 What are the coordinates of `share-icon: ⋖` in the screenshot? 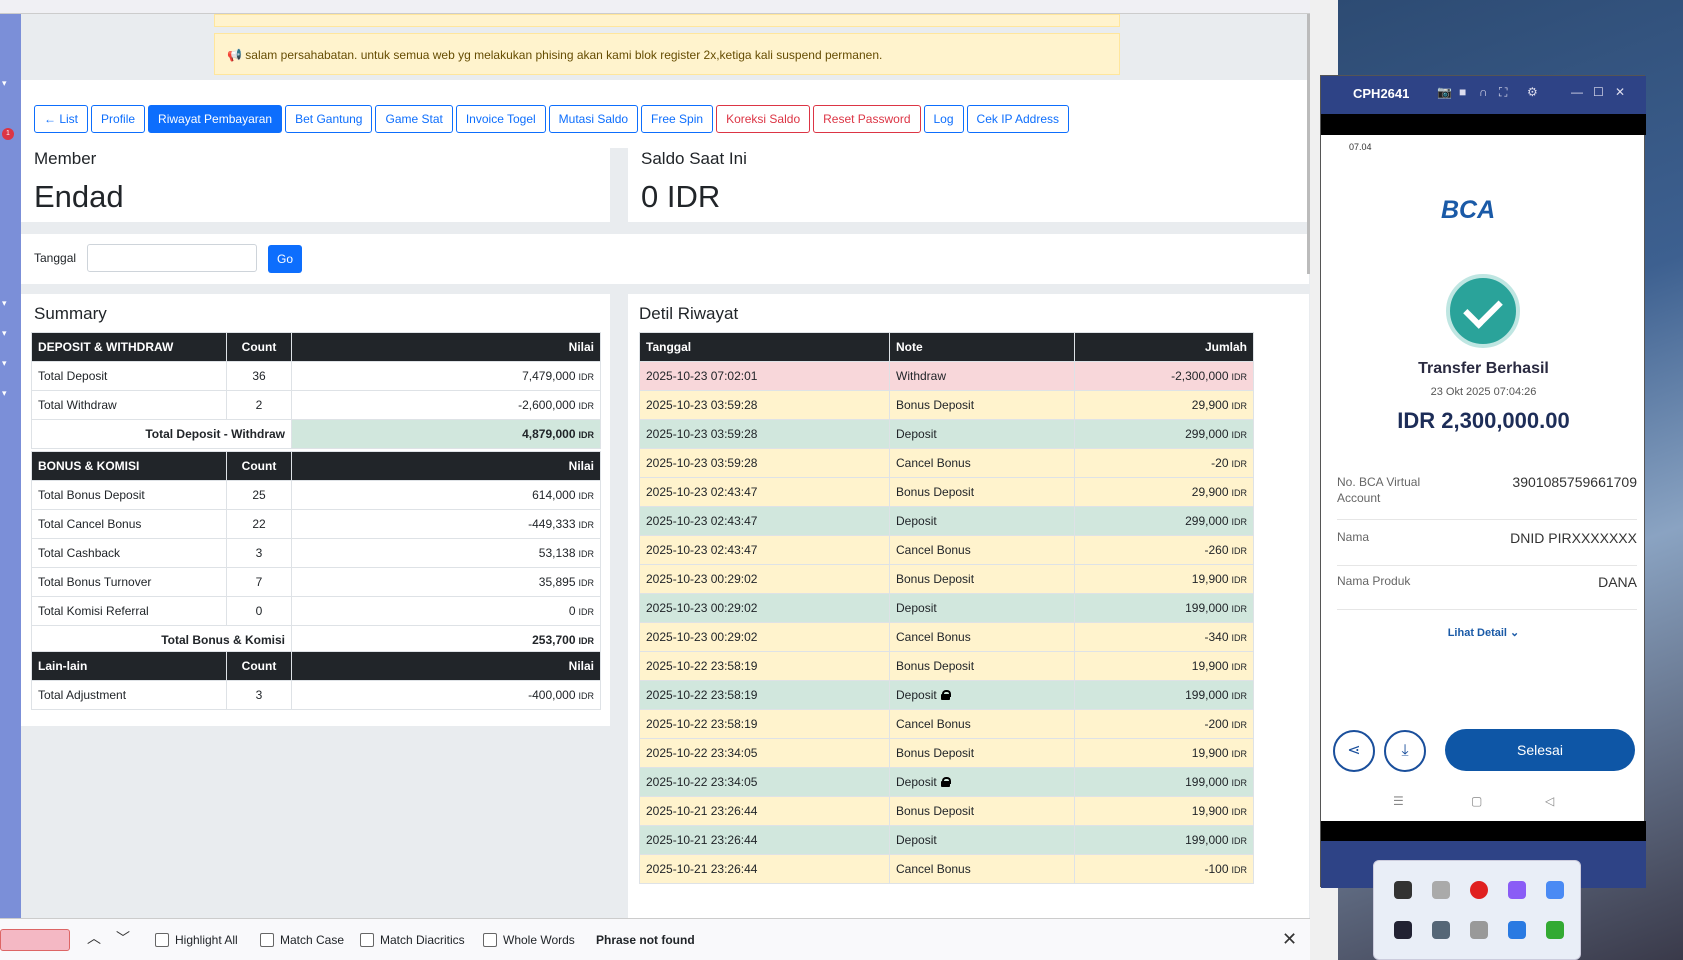 It's located at (1354, 751).